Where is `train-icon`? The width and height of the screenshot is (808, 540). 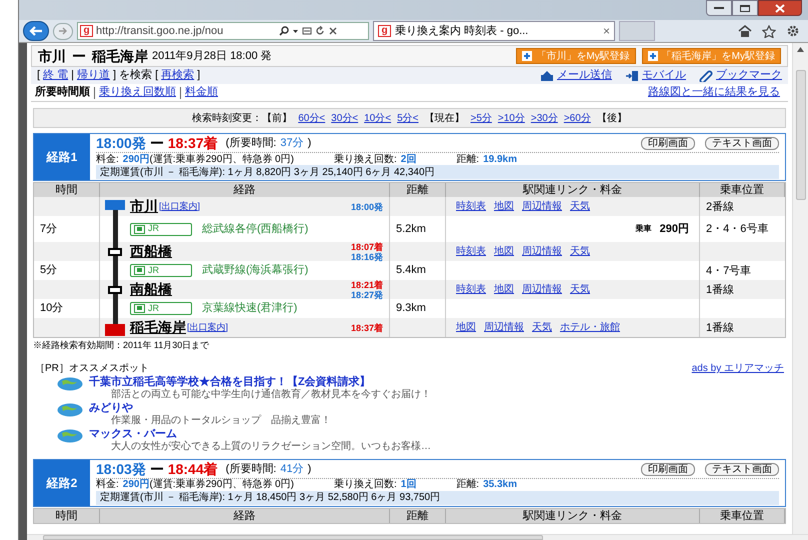 train-icon is located at coordinates (139, 229).